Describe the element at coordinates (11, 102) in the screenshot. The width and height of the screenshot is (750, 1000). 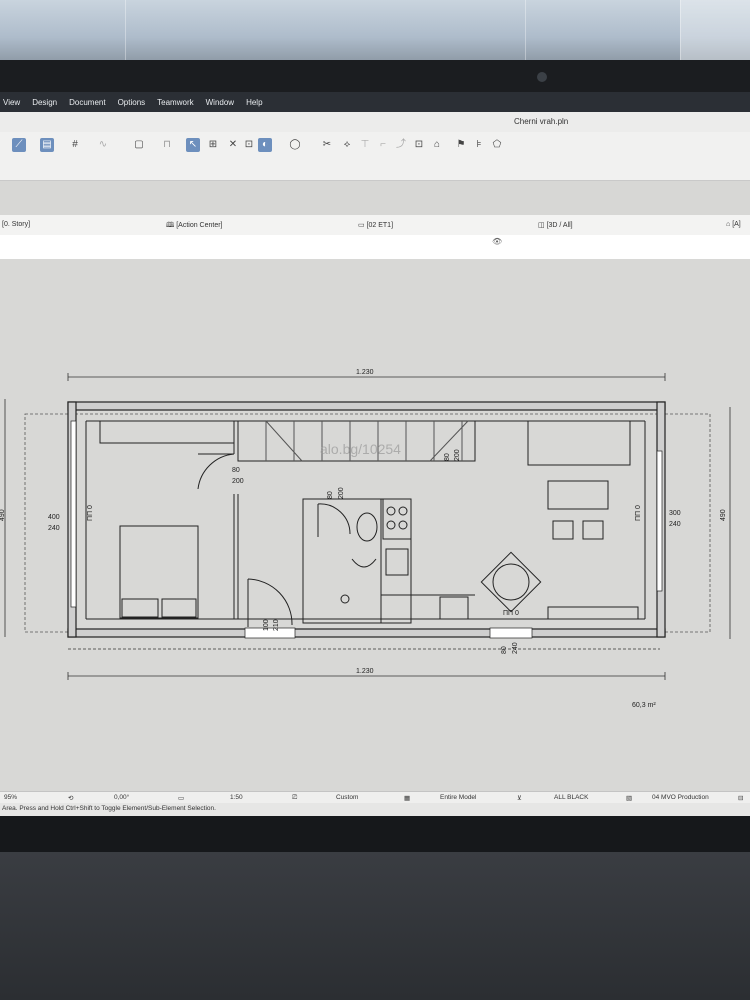
I see `menu-view: View` at that location.